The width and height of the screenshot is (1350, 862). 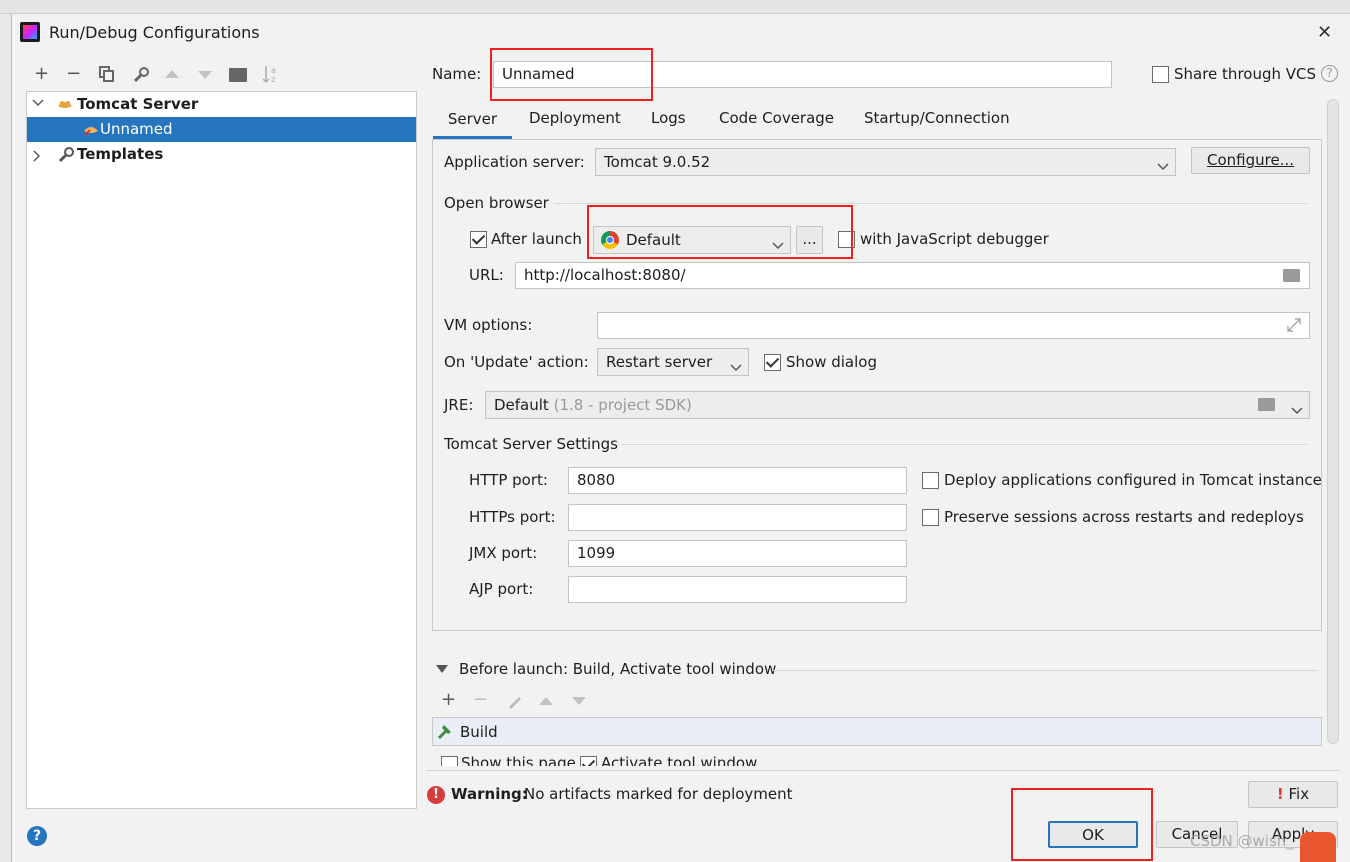 What do you see at coordinates (776, 118) in the screenshot?
I see `tab-code-coverage: Code Coverage` at bounding box center [776, 118].